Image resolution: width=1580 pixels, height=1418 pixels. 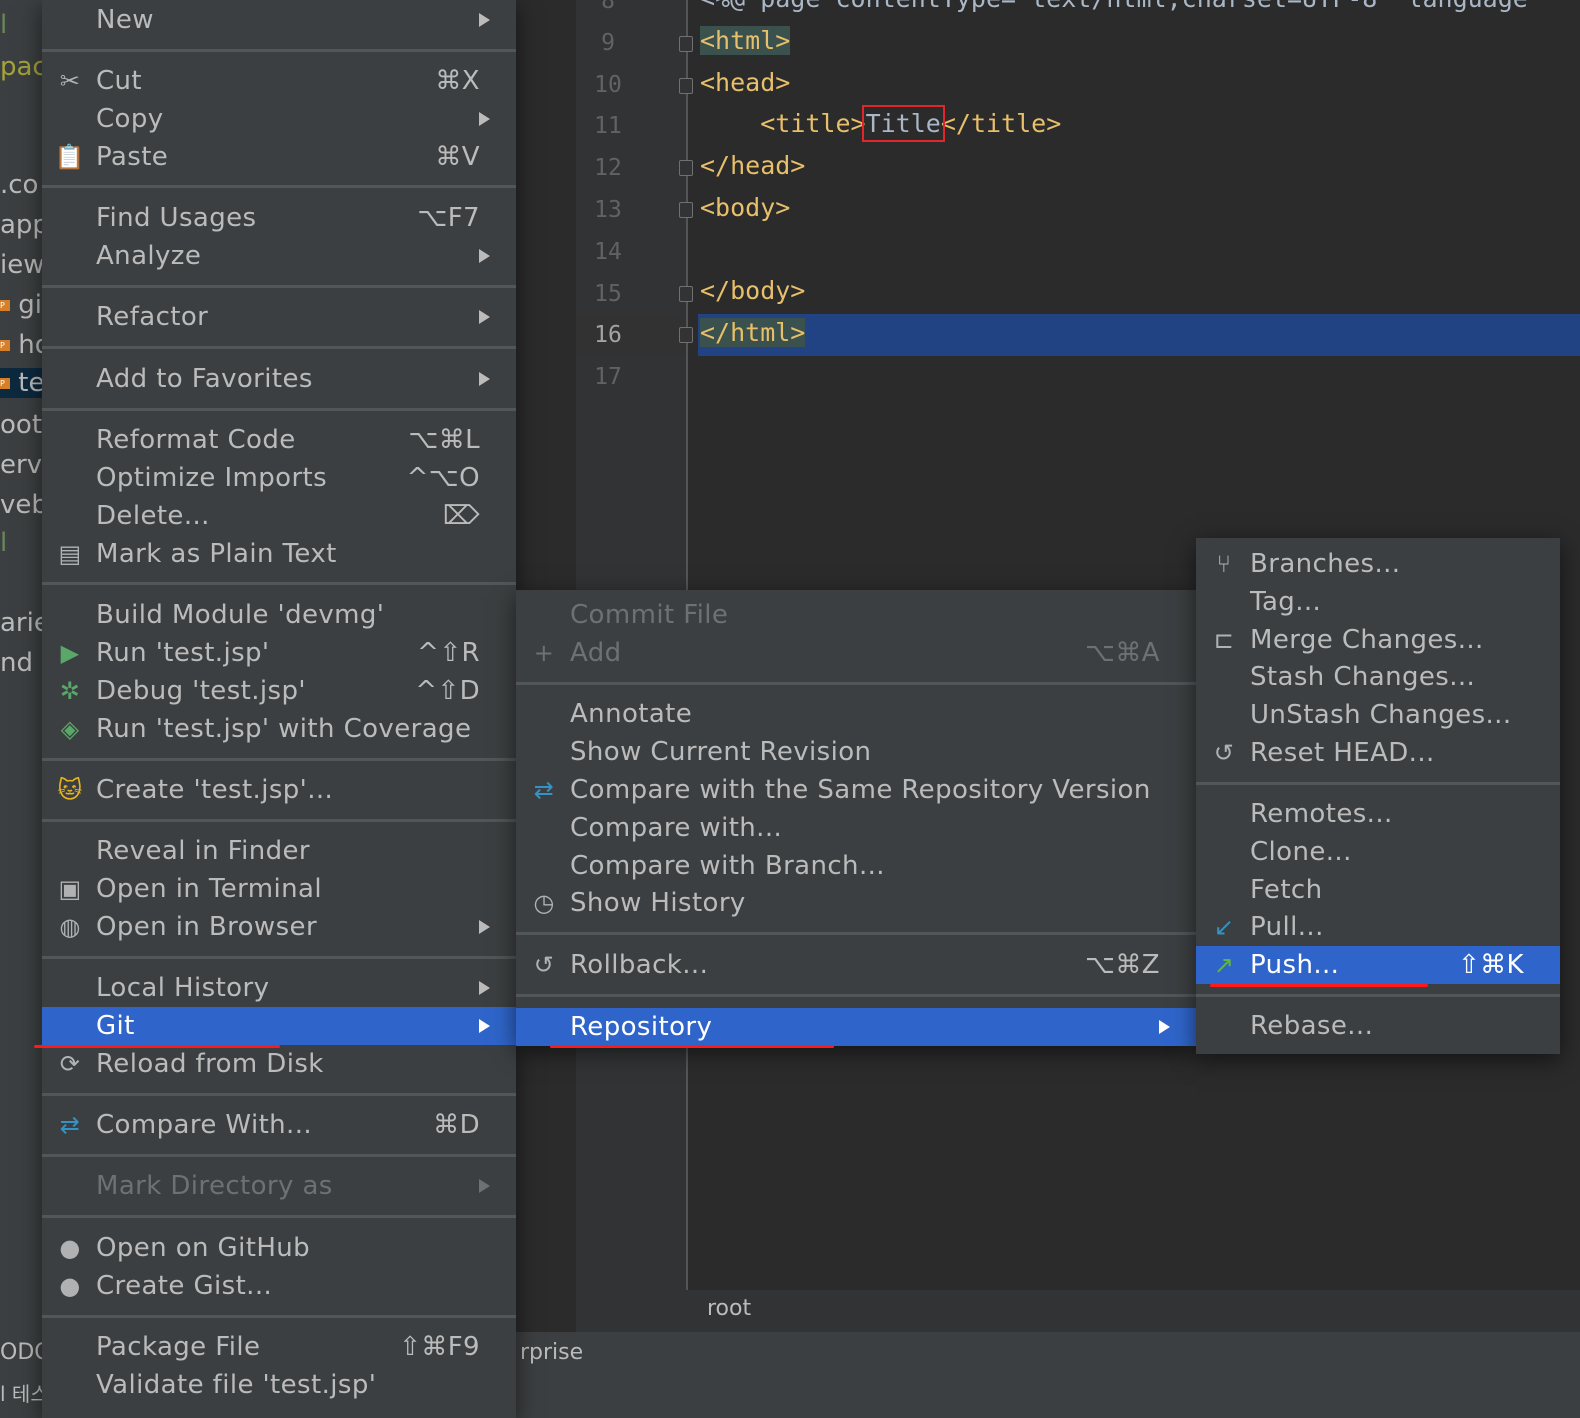 What do you see at coordinates (551, 1352) in the screenshot?
I see `bottom-tool-tab: rprise` at bounding box center [551, 1352].